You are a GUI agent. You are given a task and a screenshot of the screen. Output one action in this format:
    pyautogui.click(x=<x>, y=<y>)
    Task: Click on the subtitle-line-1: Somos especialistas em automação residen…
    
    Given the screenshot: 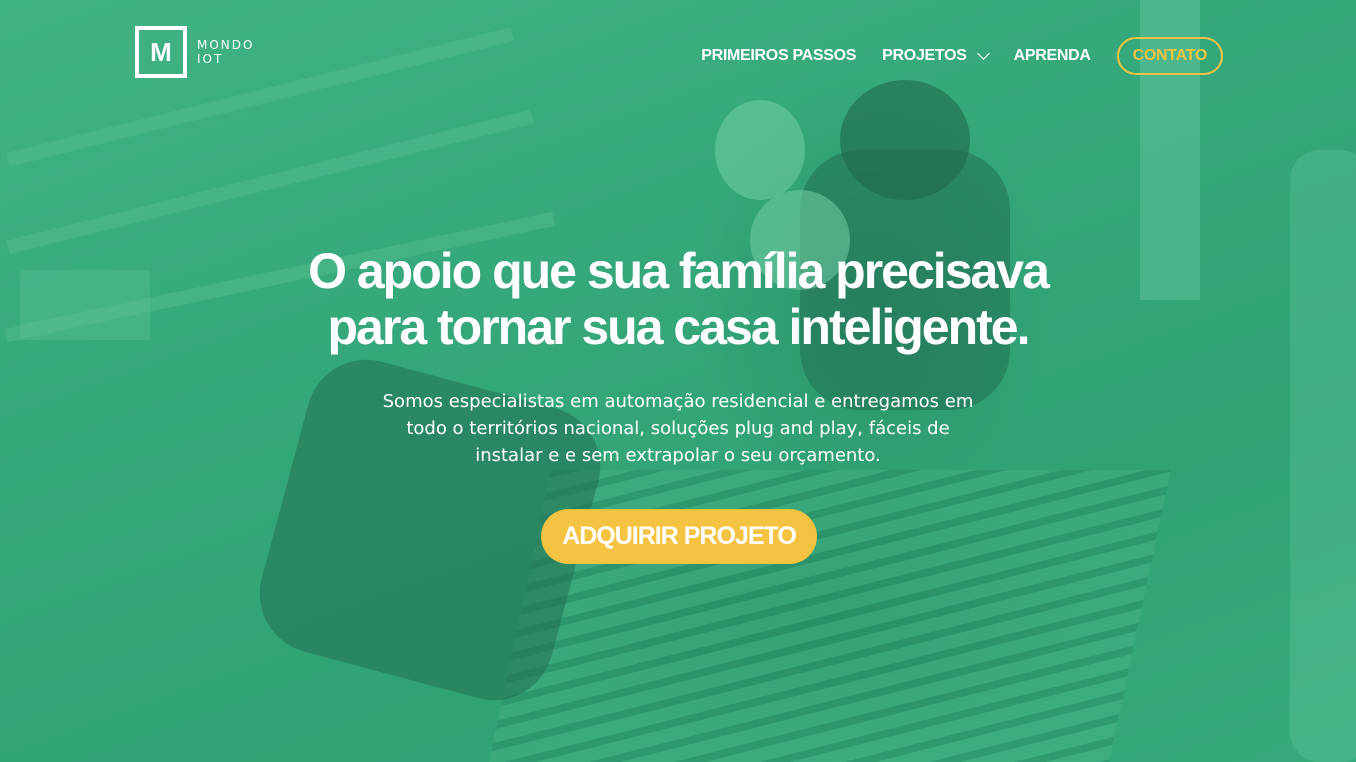 What is the action you would take?
    pyautogui.click(x=678, y=401)
    